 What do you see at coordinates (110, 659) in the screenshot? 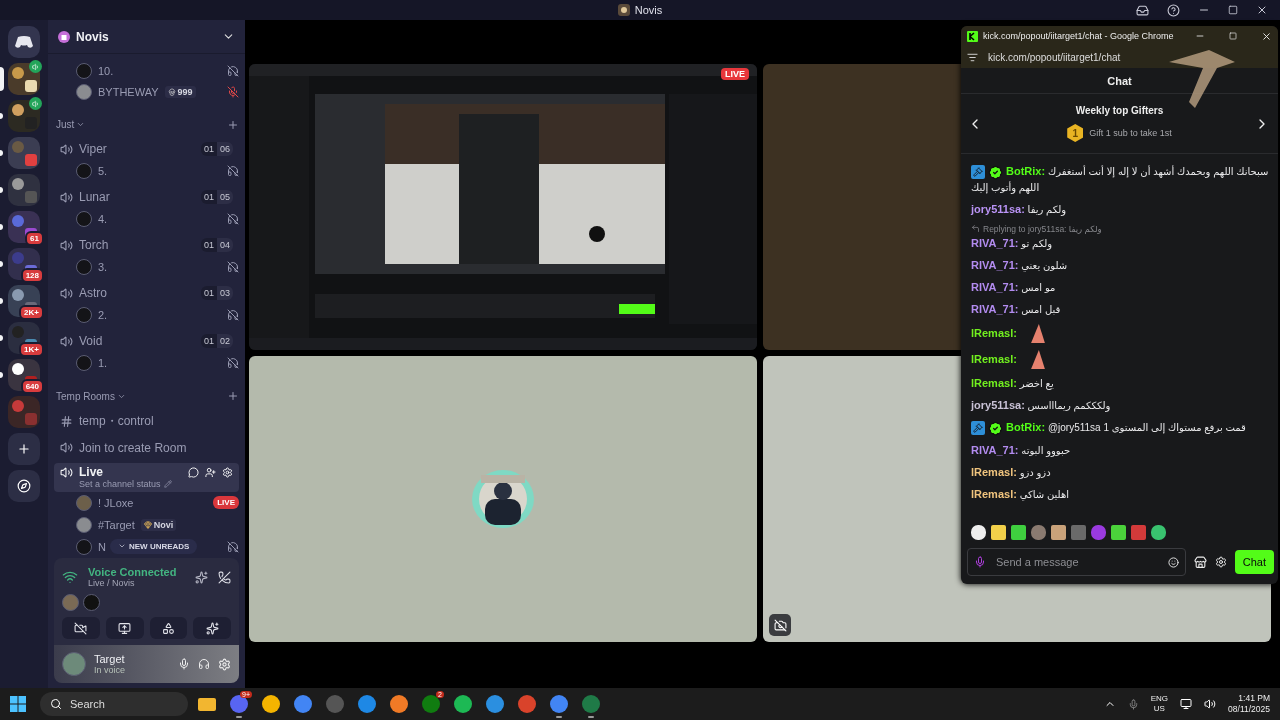
I see `user-name: Target` at bounding box center [110, 659].